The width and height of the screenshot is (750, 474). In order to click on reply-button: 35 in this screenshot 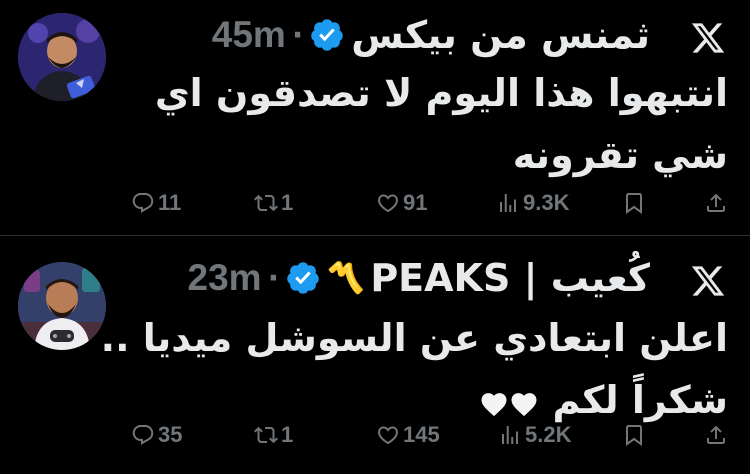, I will do `click(156, 435)`.